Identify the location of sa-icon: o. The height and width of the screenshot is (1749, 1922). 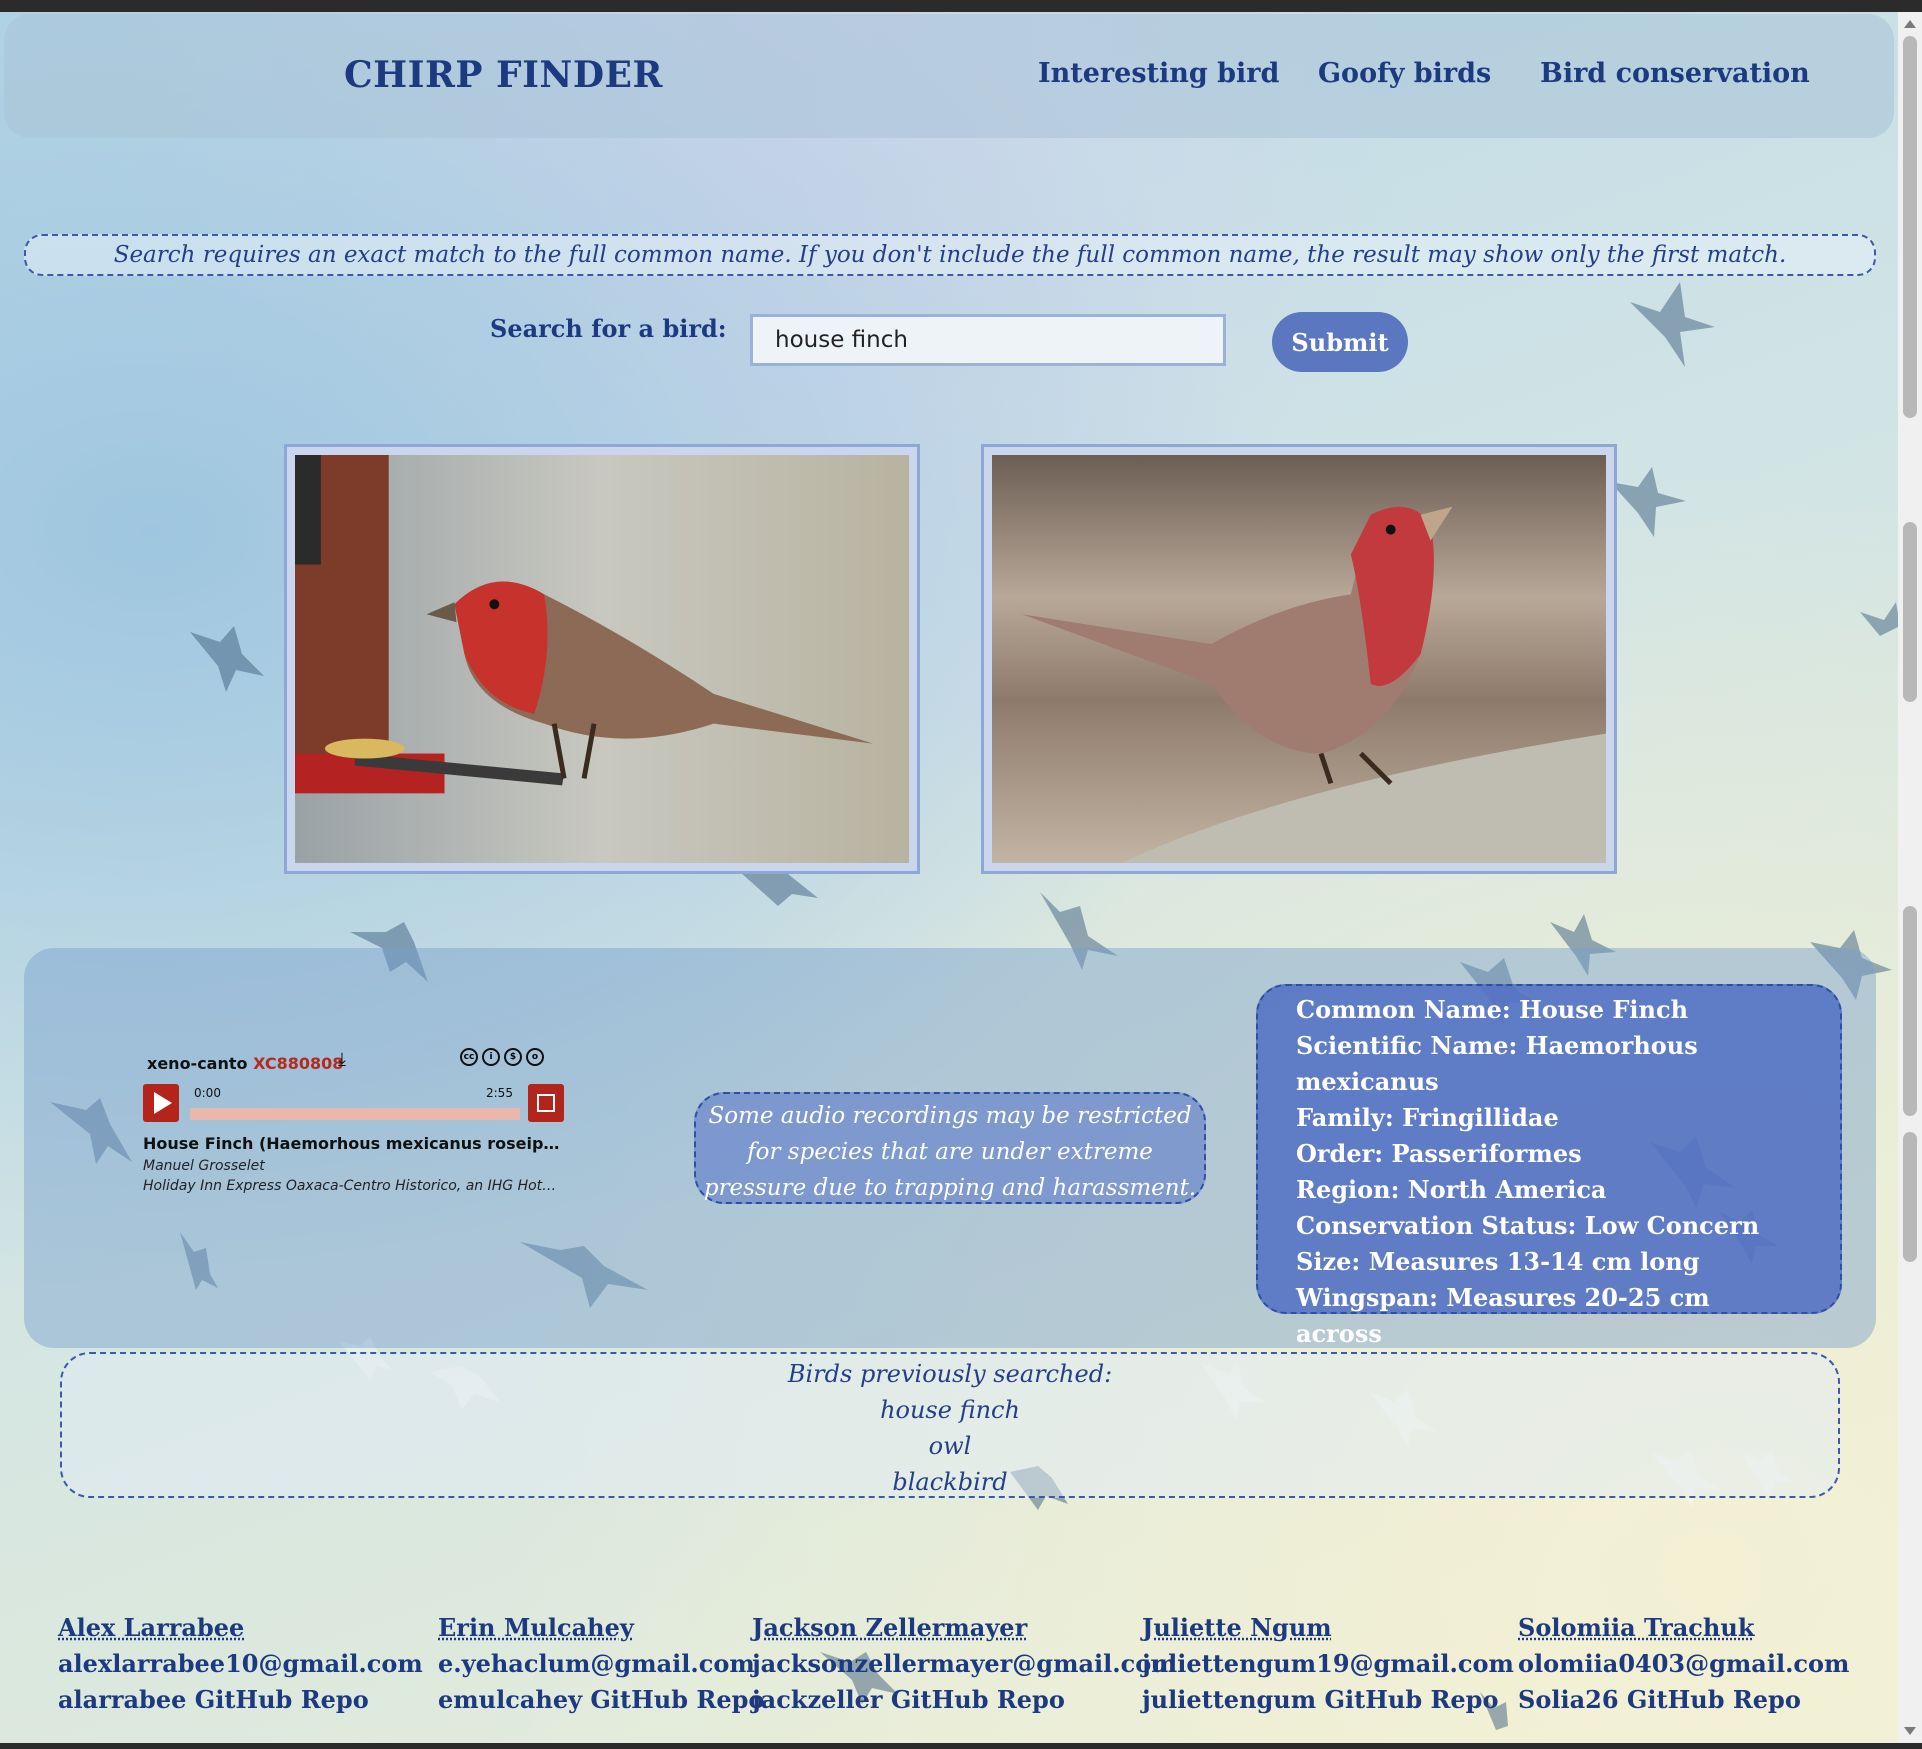
(535, 1057).